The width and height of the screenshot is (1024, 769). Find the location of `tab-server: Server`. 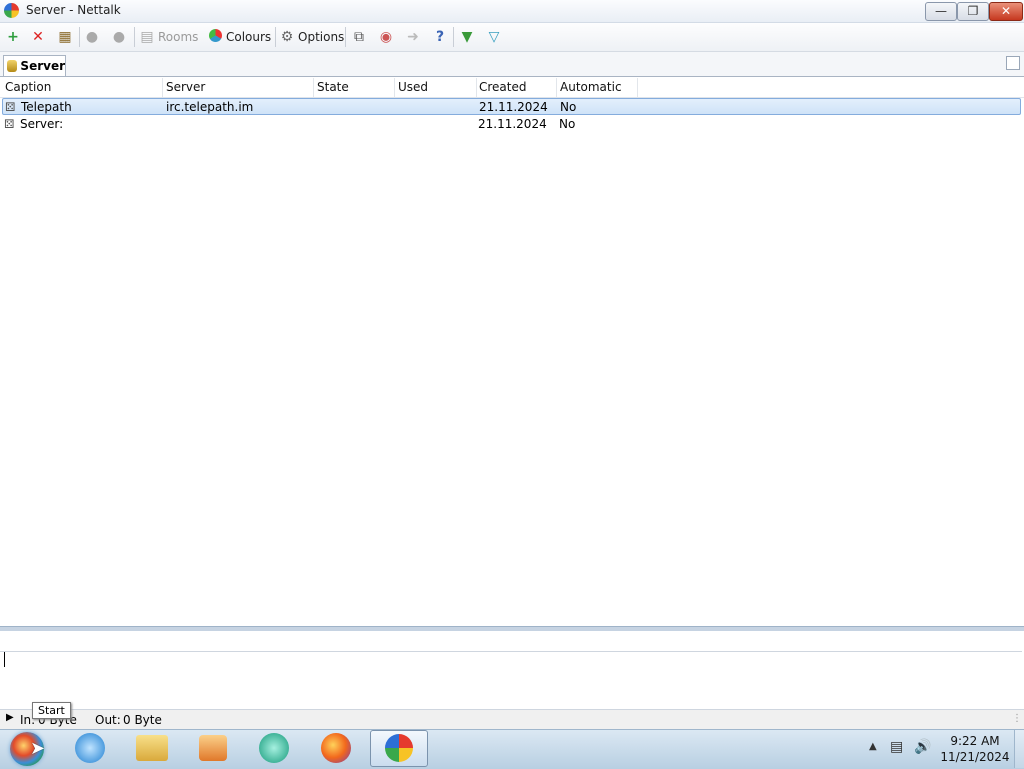

tab-server: Server is located at coordinates (34, 65).